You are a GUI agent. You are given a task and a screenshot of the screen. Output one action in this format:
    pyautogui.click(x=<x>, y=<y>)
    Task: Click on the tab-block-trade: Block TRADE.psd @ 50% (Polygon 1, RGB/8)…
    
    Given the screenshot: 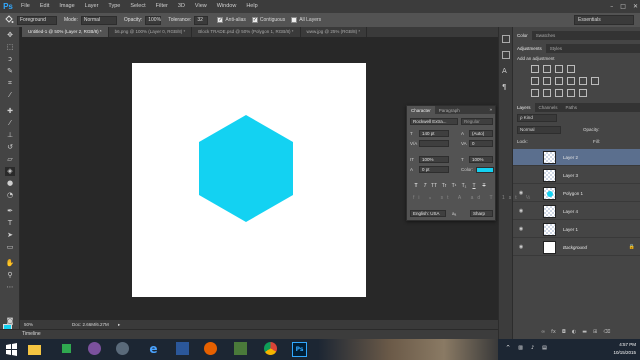 What is the action you would take?
    pyautogui.click(x=246, y=32)
    